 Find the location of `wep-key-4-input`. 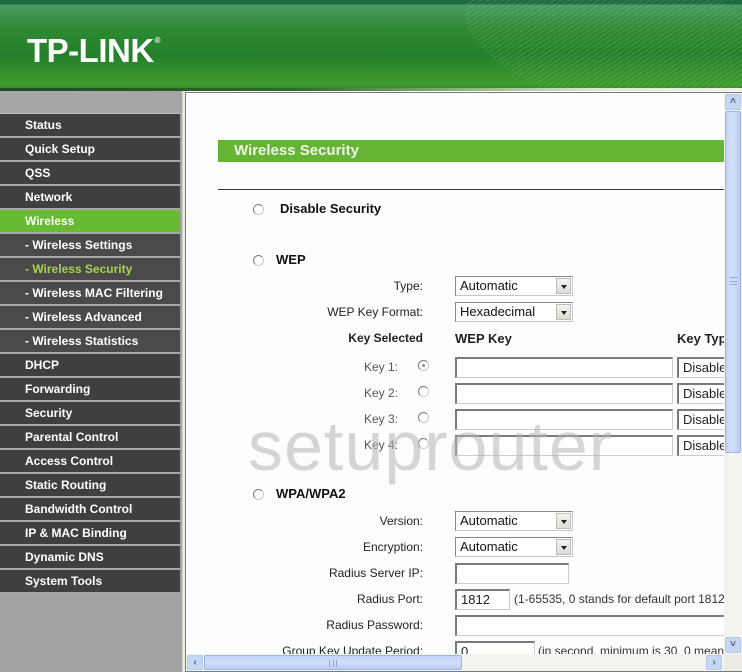

wep-key-4-input is located at coordinates (564, 445).